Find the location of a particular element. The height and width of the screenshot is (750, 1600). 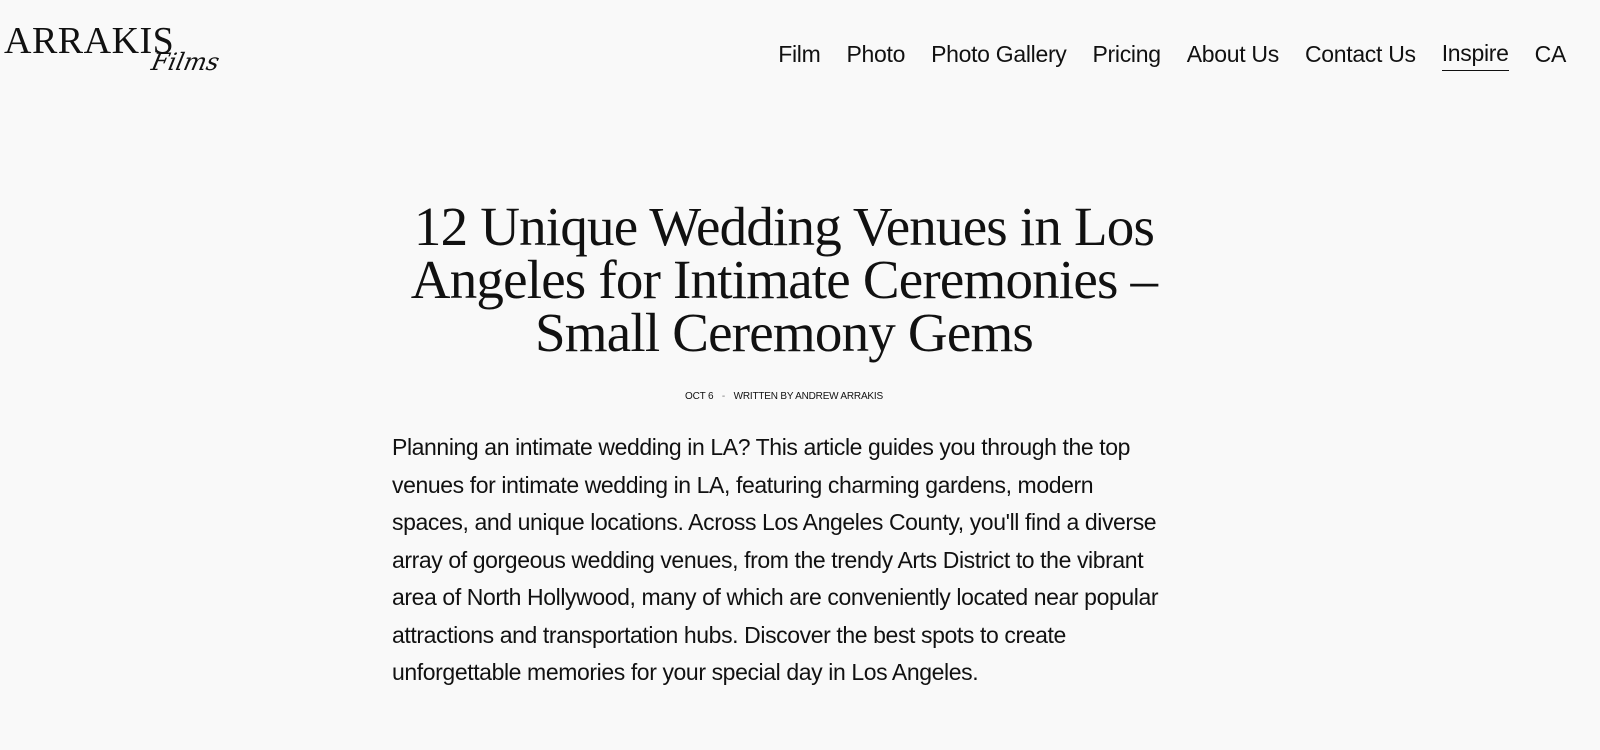

nav-link-pricing: Pricing is located at coordinates (1127, 55).